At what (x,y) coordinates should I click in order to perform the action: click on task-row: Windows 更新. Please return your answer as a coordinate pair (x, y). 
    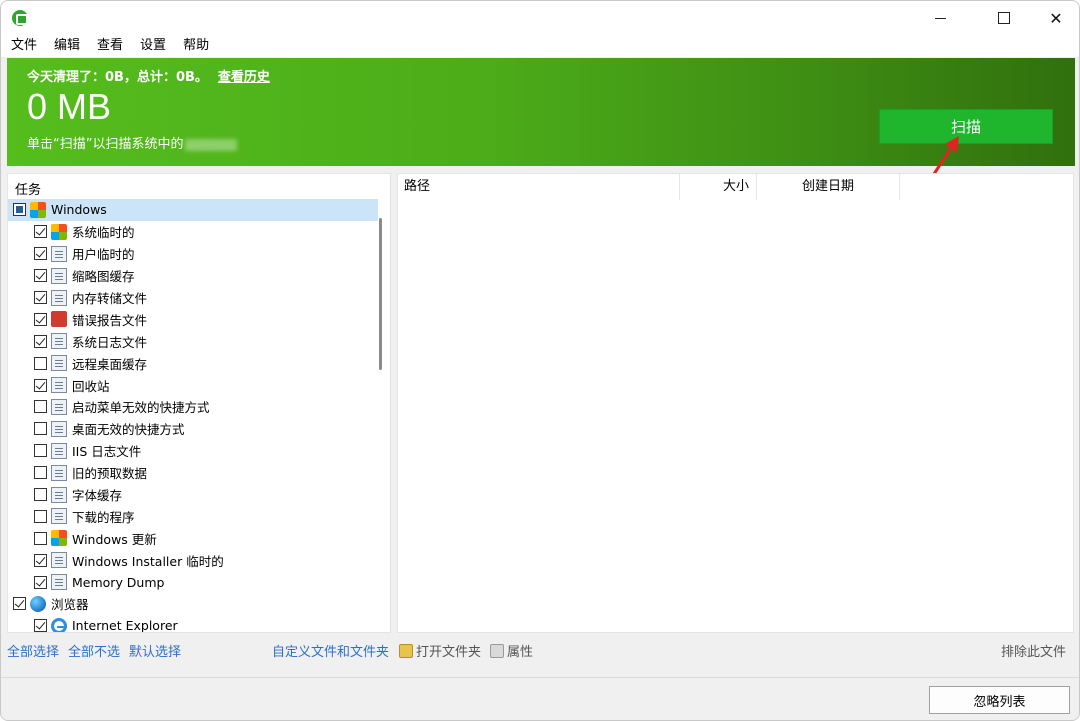
    Looking at the image, I should click on (193, 538).